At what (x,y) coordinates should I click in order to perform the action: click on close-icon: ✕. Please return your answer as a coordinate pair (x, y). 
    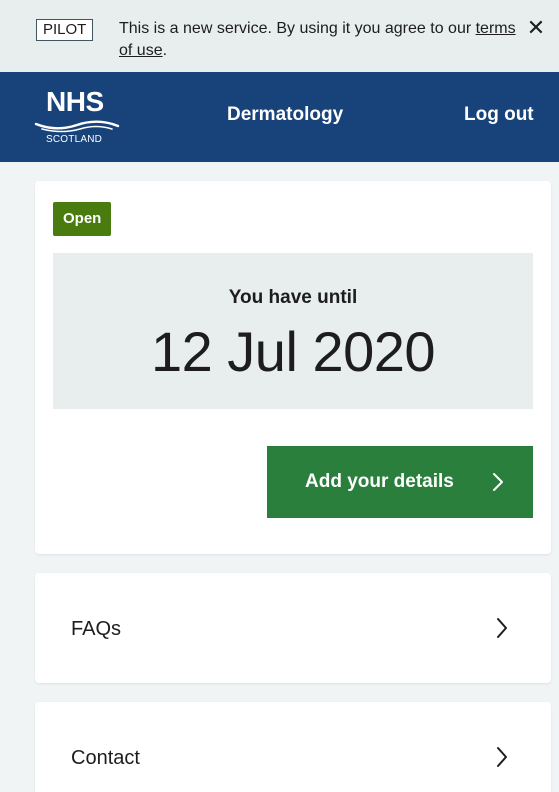
    Looking at the image, I should click on (536, 28).